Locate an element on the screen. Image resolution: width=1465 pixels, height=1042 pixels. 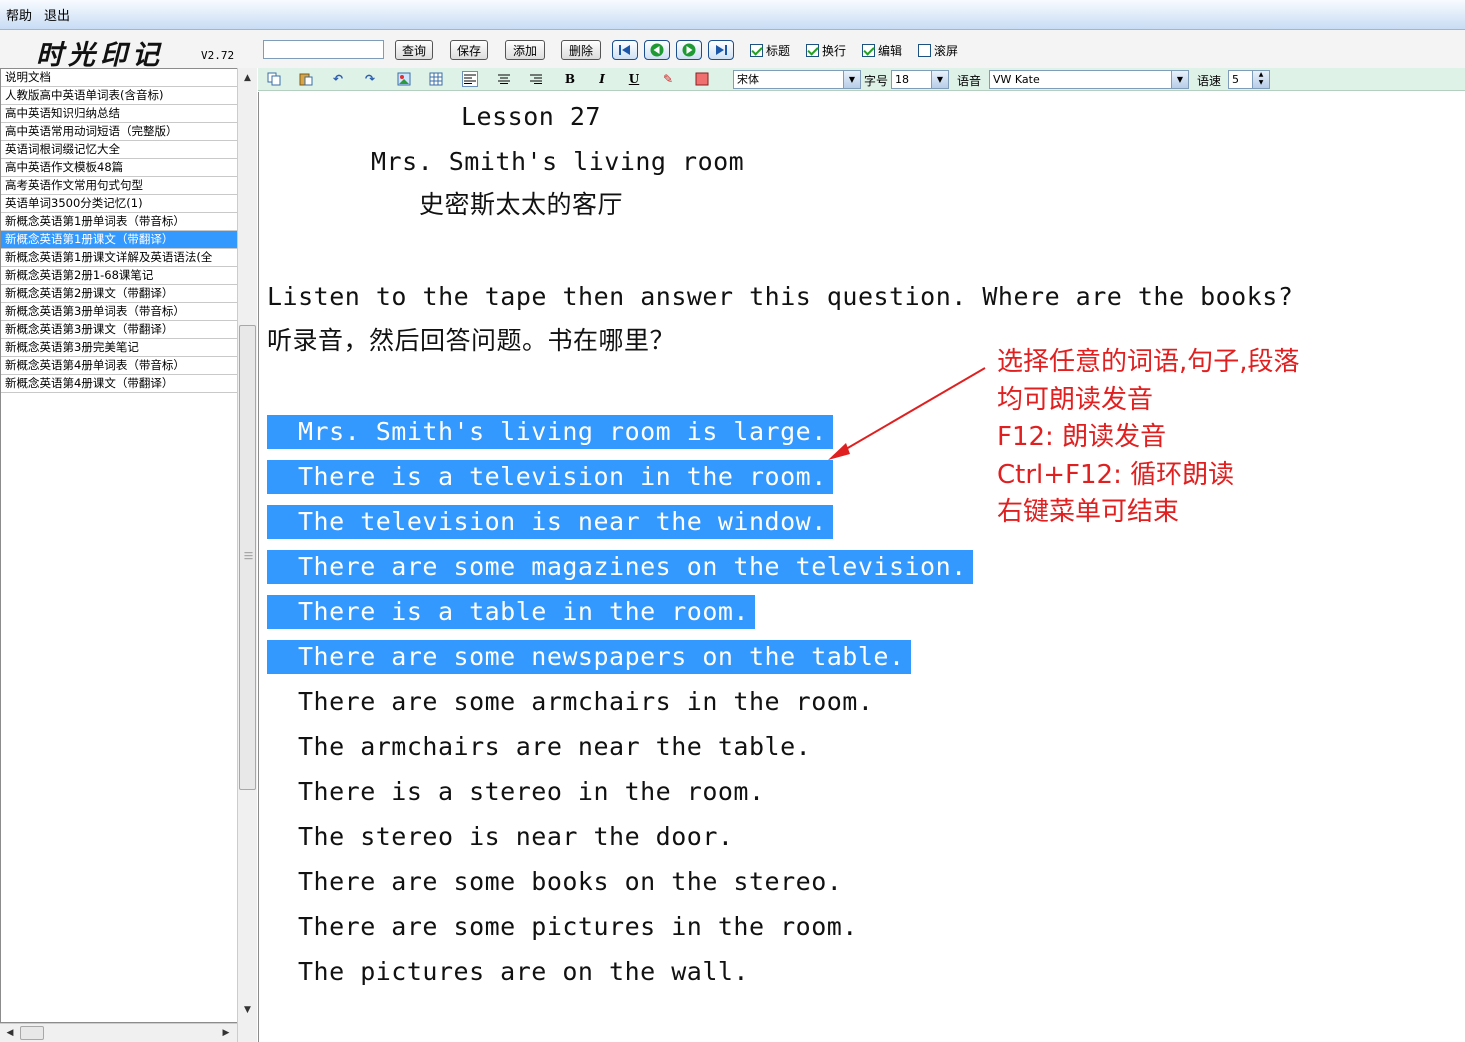
add-button: 添加 is located at coordinates (525, 50).